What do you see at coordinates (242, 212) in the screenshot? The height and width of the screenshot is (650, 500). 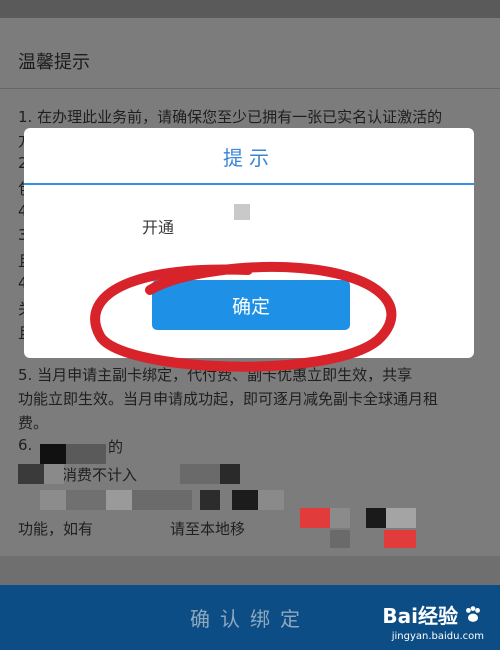 I see `dialog-message-redaction` at bounding box center [242, 212].